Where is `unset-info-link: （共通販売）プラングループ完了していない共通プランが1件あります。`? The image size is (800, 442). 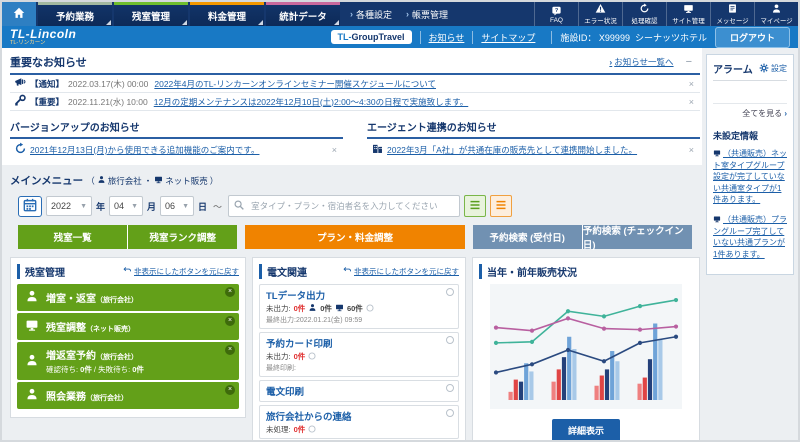
unset-info-link: （共通販売）プラングループ完了していない共通プランが1件あります。 is located at coordinates (750, 237).